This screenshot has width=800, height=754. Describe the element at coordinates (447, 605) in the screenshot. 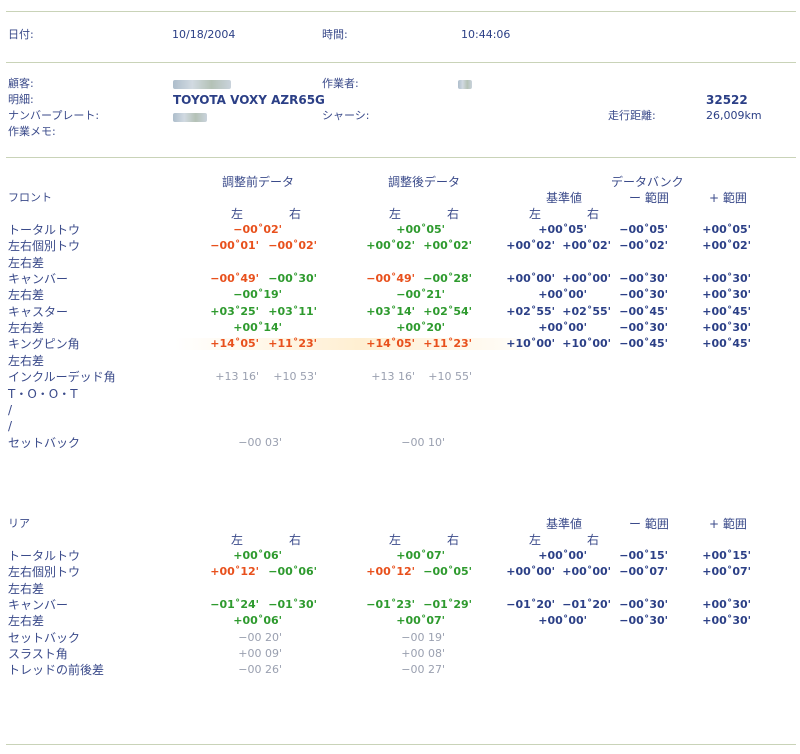

I see `rear-cell-a-r: −01˚29'` at that location.